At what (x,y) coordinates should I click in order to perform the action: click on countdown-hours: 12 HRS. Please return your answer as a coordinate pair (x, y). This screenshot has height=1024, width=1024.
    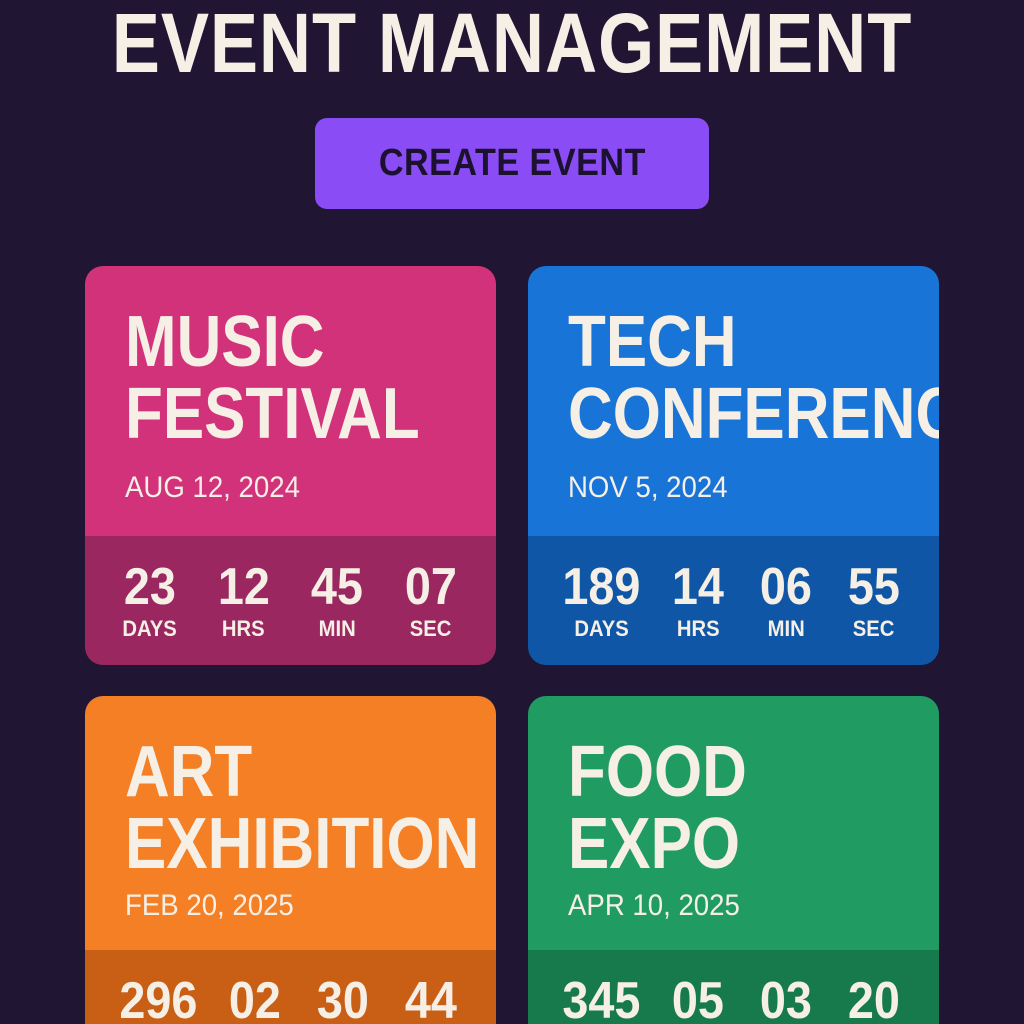
    Looking at the image, I should click on (244, 600).